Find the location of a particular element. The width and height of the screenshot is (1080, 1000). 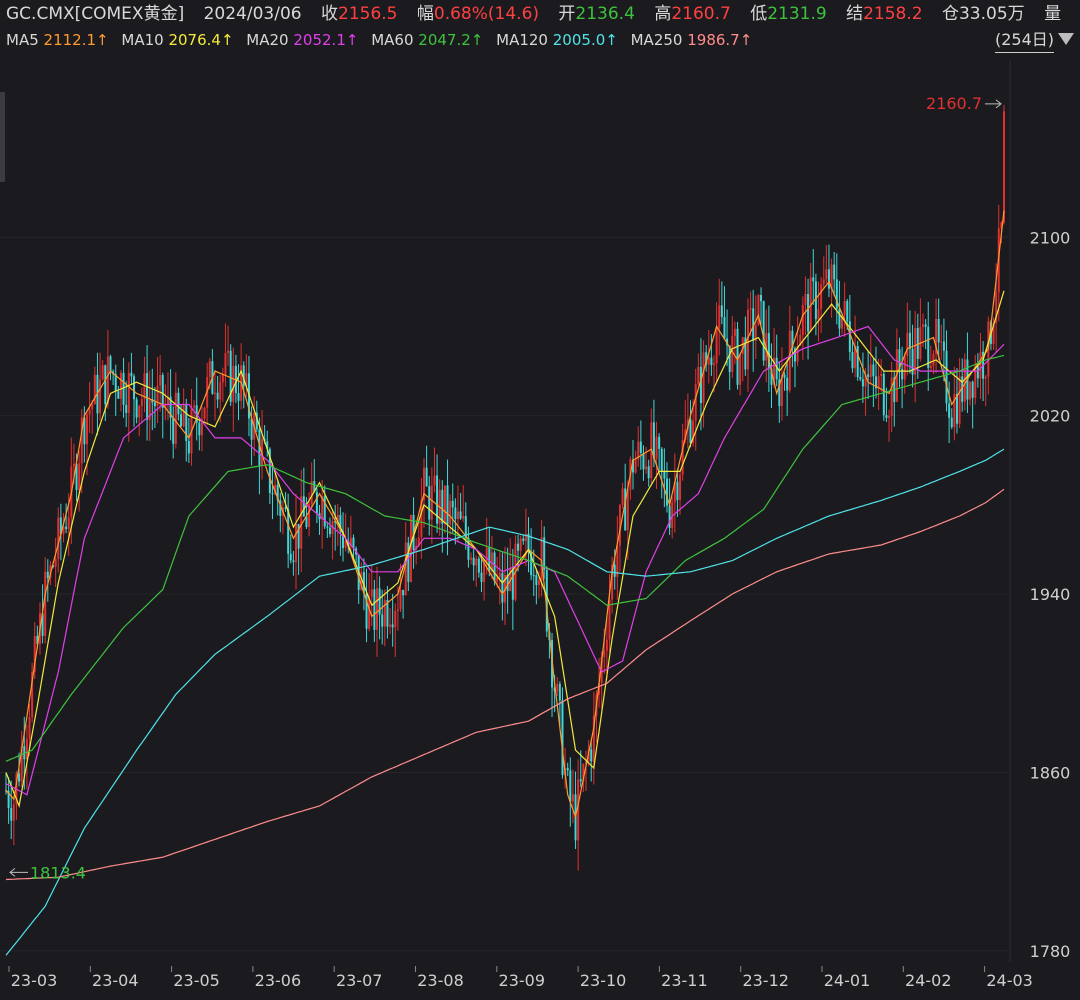

x-tick-label: 23-04 is located at coordinates (115, 980).